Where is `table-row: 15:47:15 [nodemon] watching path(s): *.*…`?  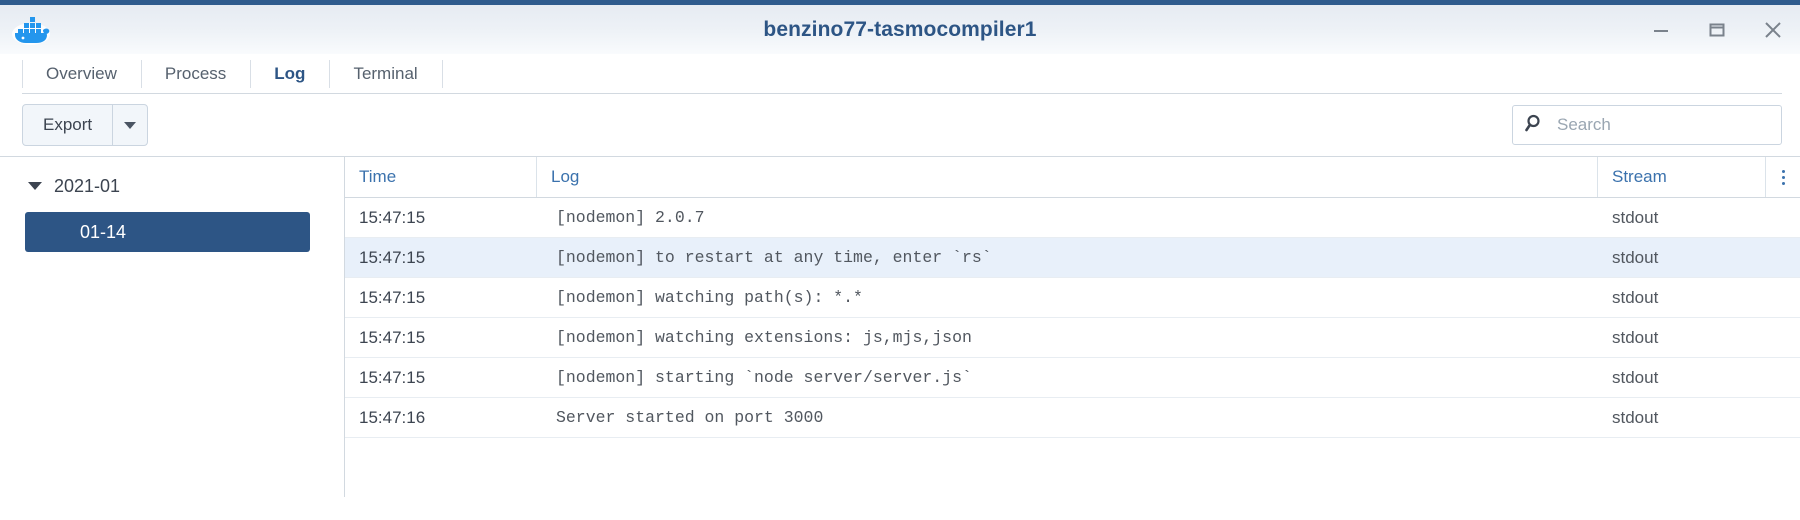
table-row: 15:47:15 [nodemon] watching path(s): *.*… is located at coordinates (1072, 298).